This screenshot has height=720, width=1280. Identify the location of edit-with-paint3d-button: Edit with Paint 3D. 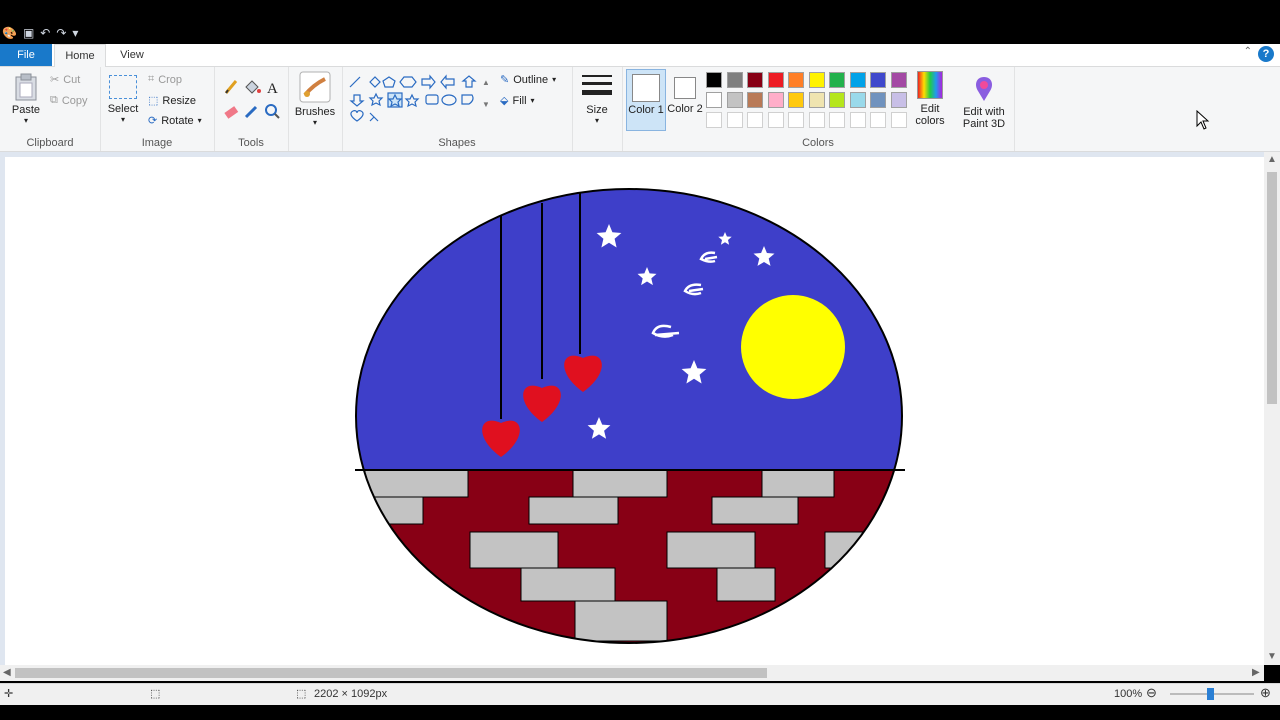
(984, 102).